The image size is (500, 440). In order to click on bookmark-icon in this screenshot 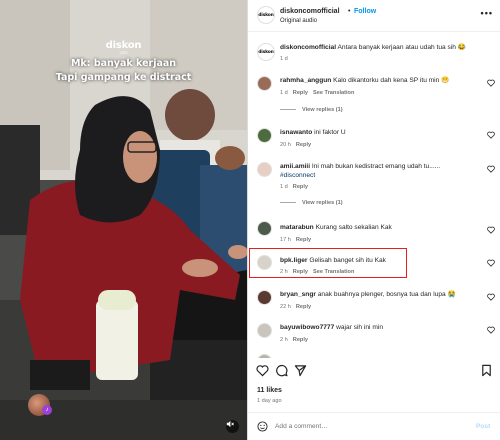, I will do `click(486, 370)`.